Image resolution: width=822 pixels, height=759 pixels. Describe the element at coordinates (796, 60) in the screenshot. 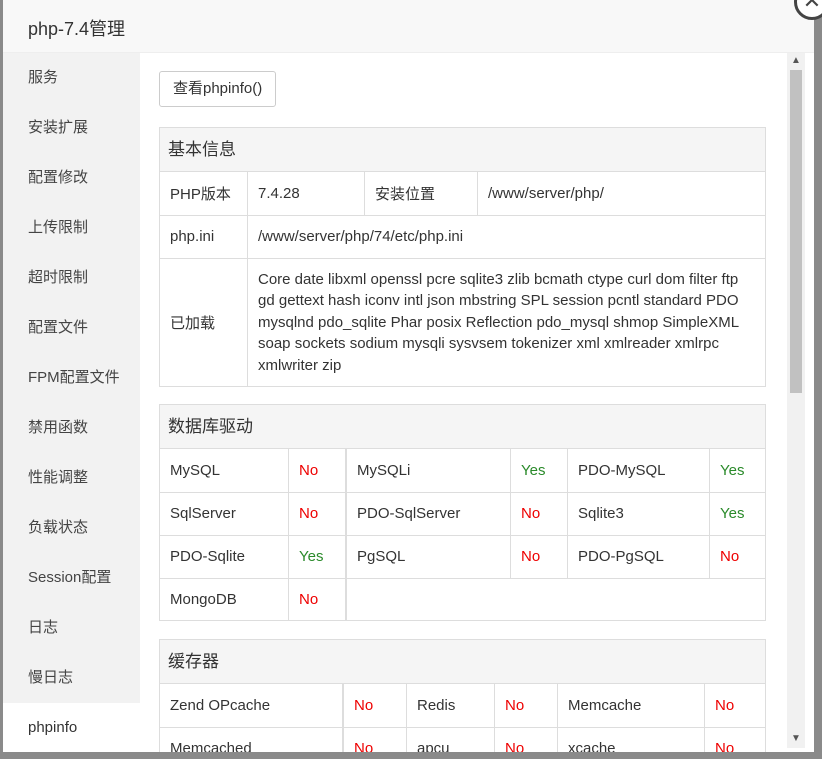

I see `scroll-up-arrow-icon: ▲` at that location.